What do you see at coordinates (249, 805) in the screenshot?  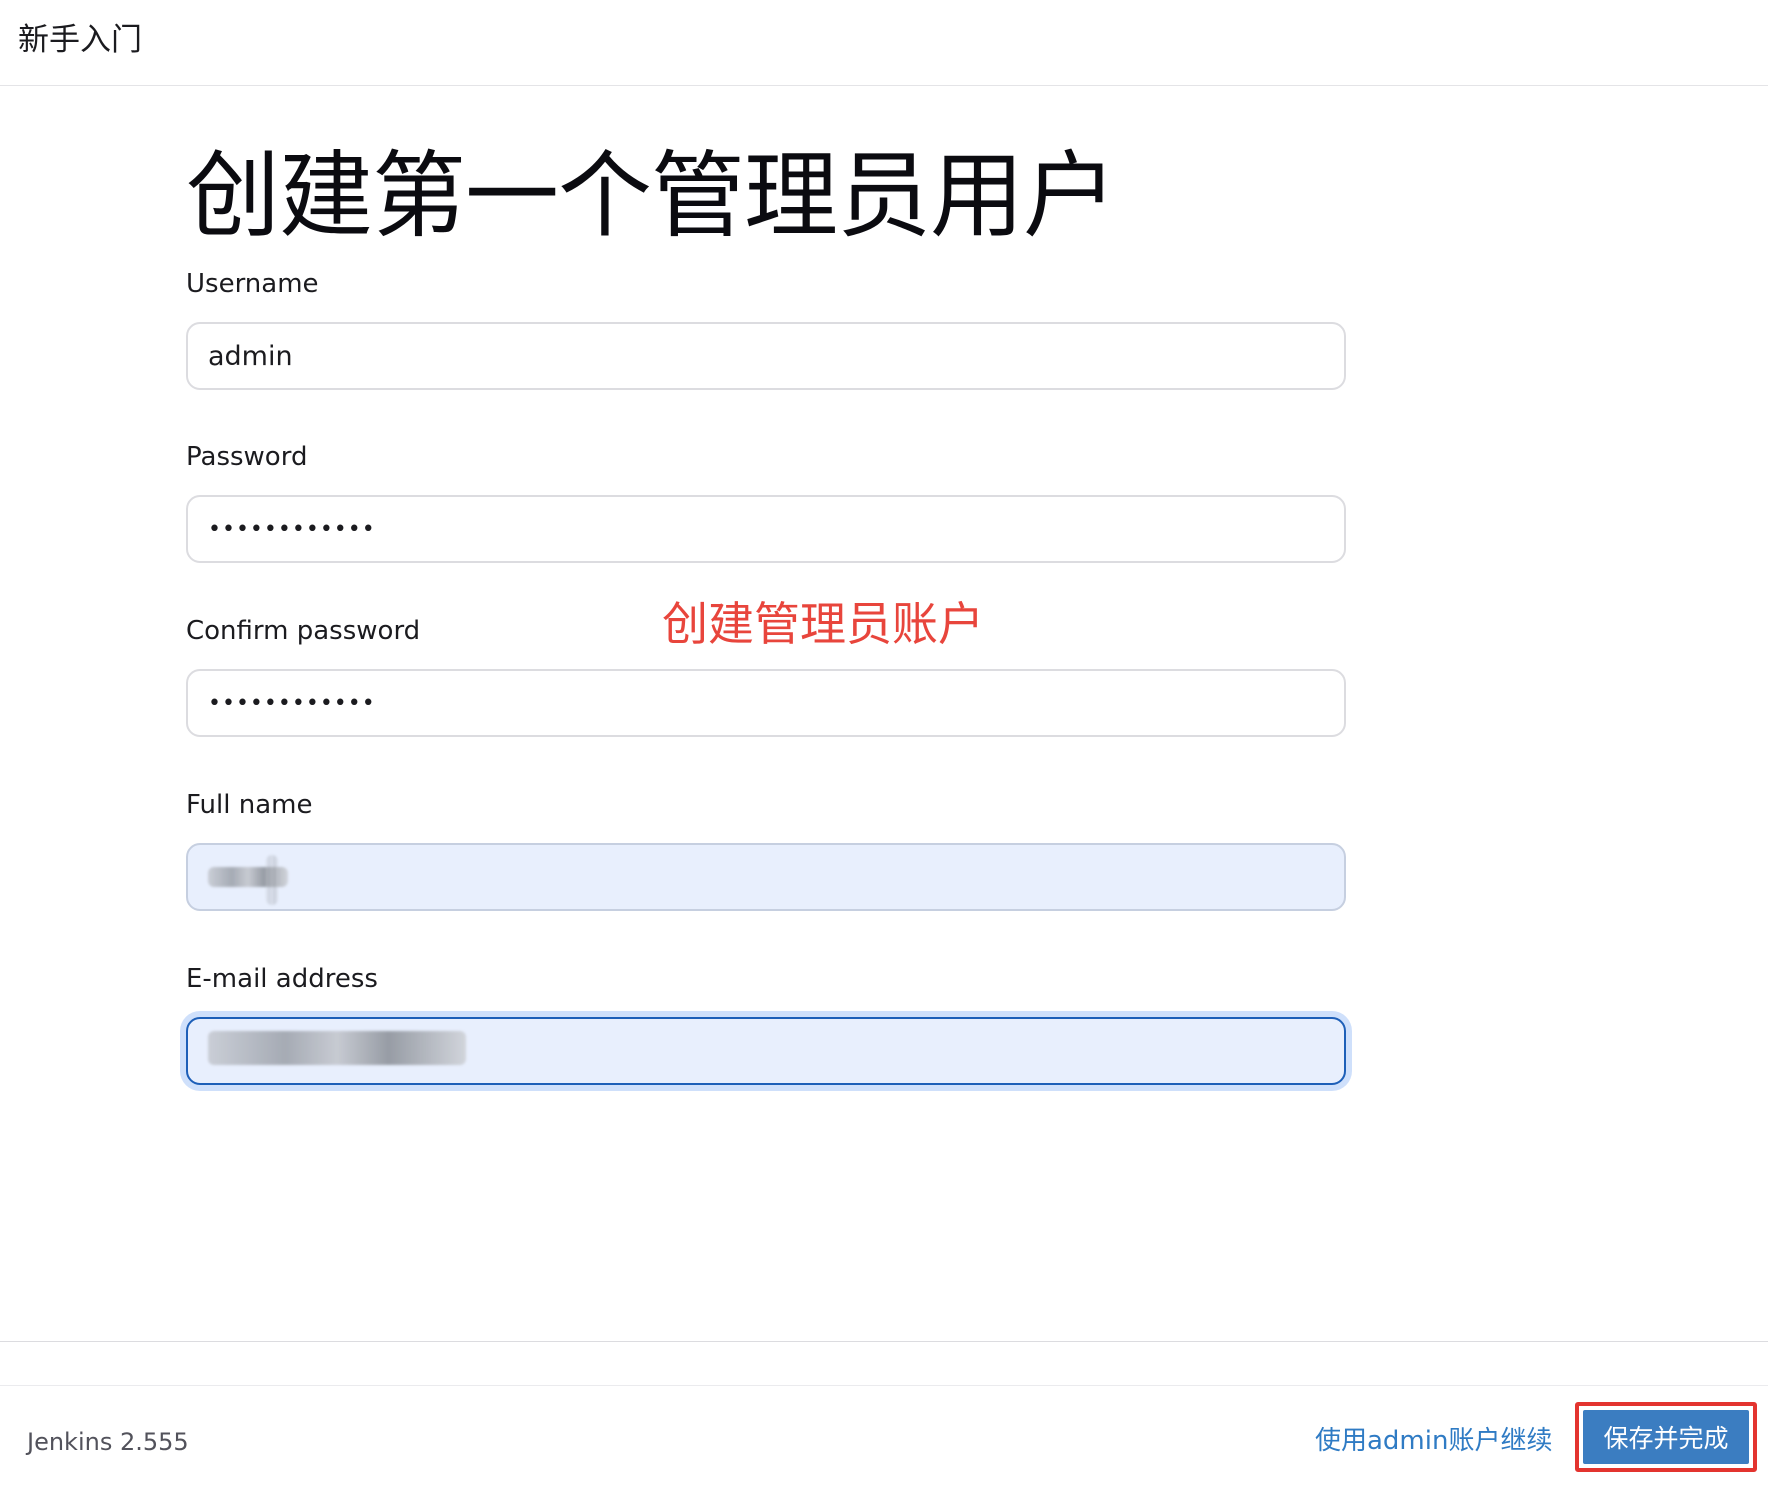 I see `full-name-label: Full name` at bounding box center [249, 805].